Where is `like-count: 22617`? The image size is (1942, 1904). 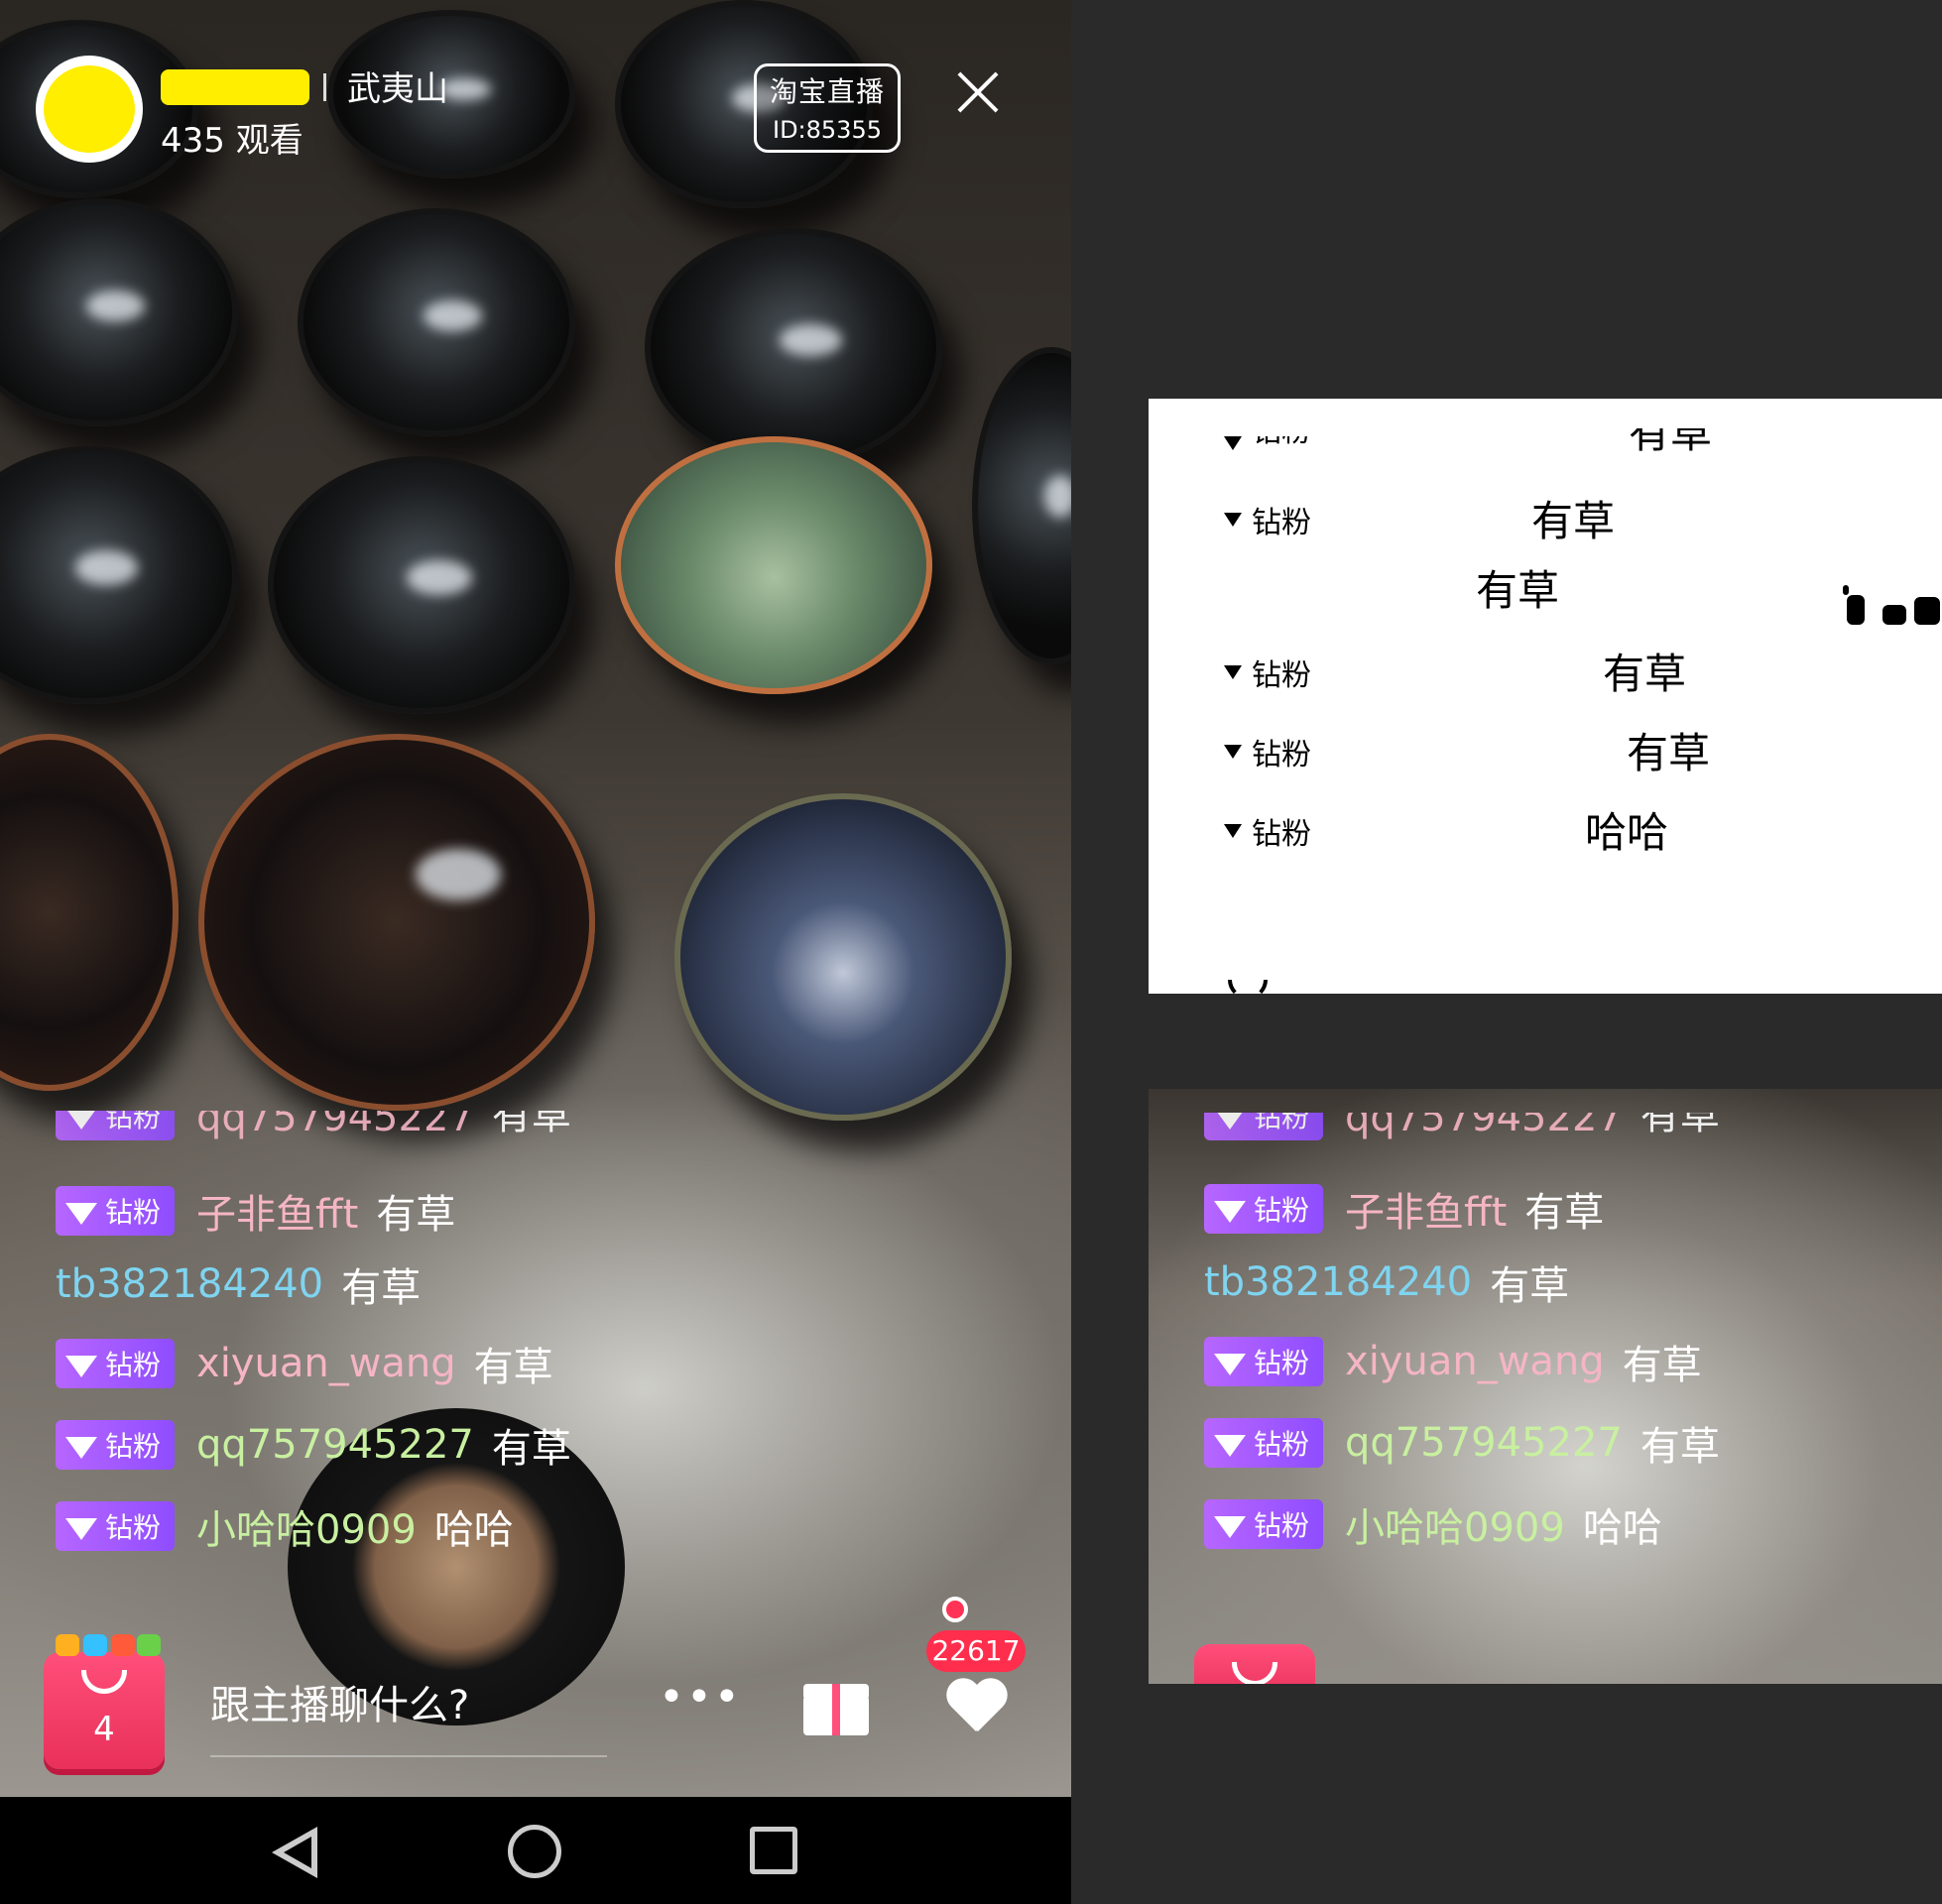
like-count: 22617 is located at coordinates (976, 1651).